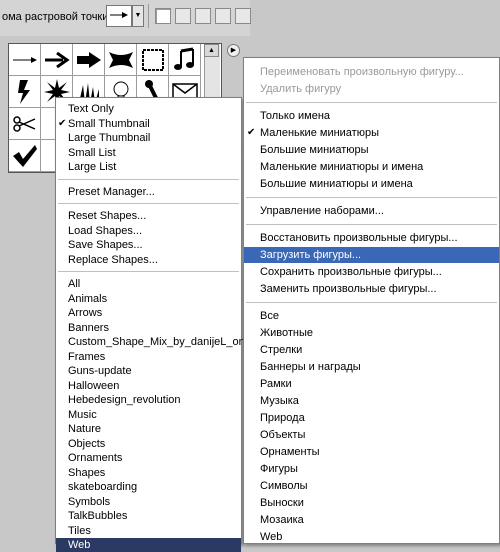 The image size is (500, 552). Describe the element at coordinates (371, 452) in the screenshot. I see `menu-item-орнаменты: Орнаменты` at that location.